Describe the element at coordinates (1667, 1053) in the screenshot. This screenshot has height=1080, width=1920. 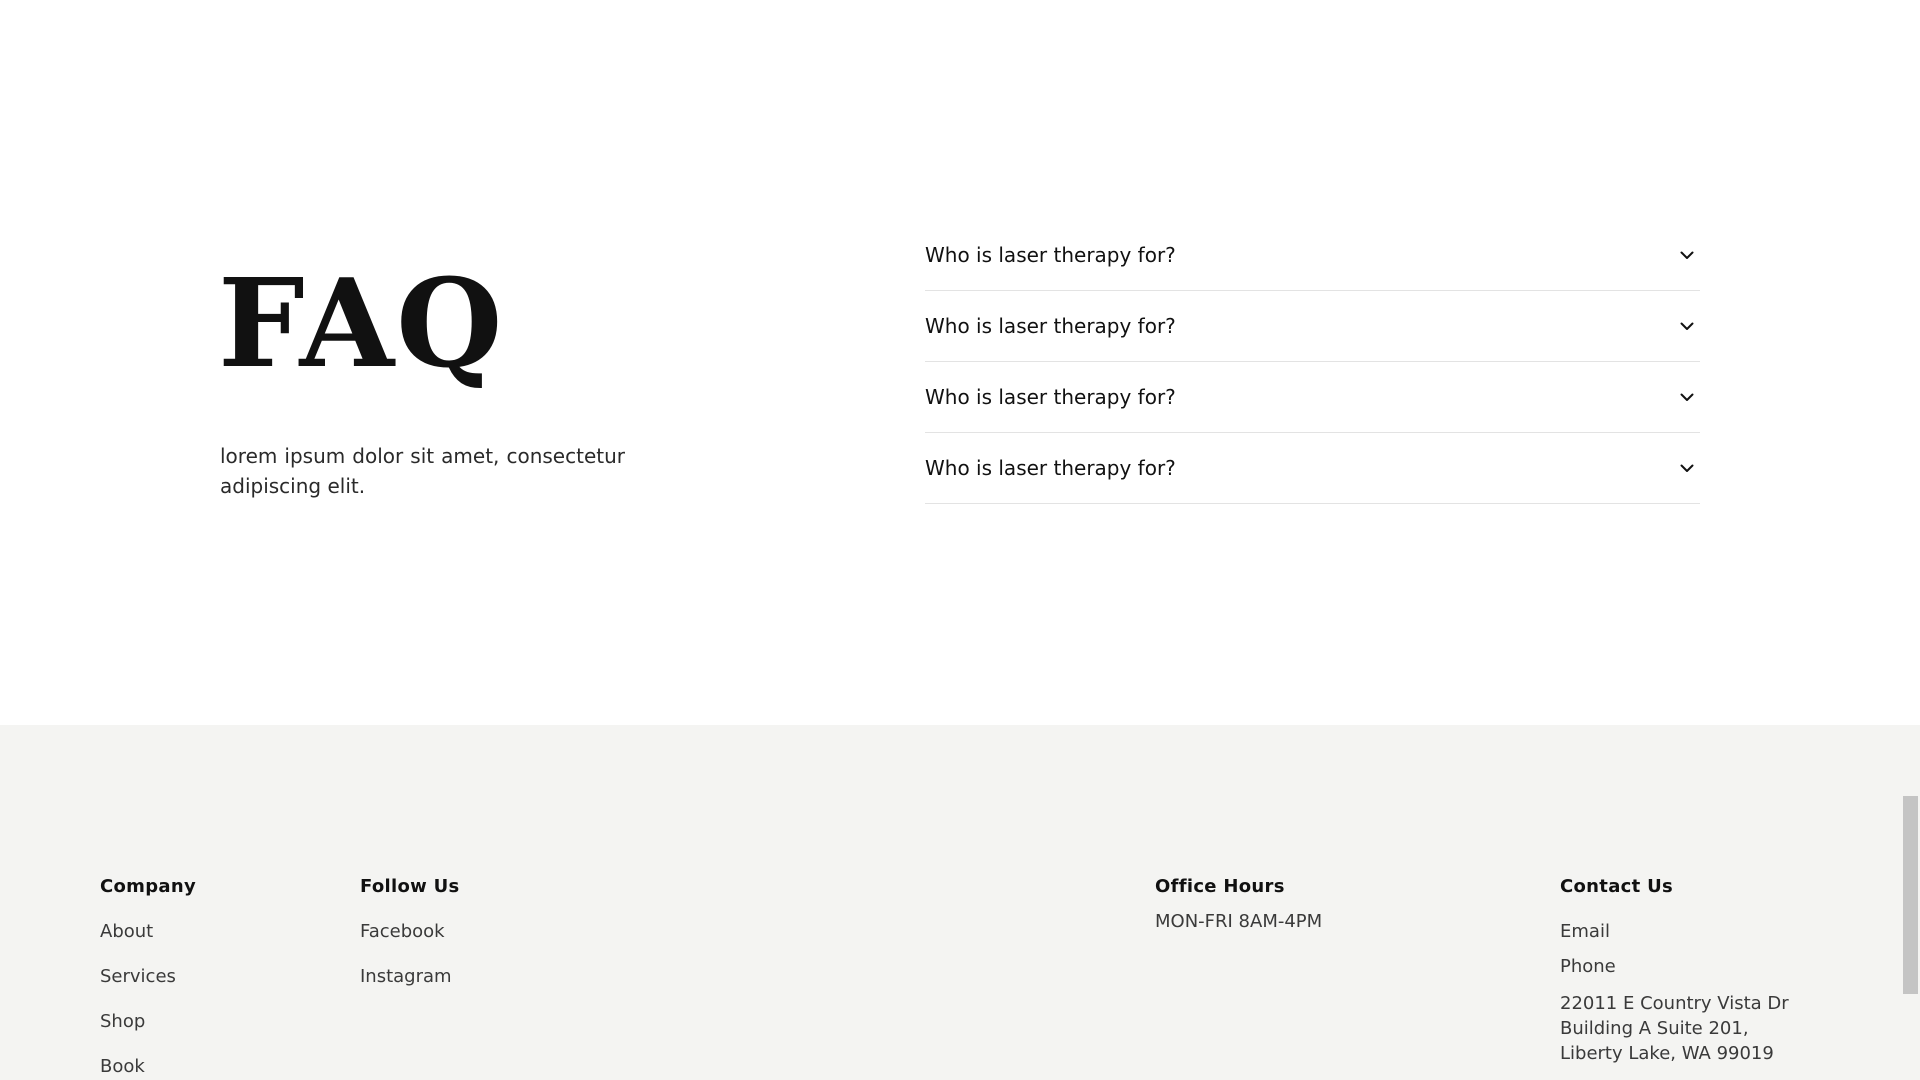
I see `address-line-3: Liberty Lake, WA 99019` at that location.